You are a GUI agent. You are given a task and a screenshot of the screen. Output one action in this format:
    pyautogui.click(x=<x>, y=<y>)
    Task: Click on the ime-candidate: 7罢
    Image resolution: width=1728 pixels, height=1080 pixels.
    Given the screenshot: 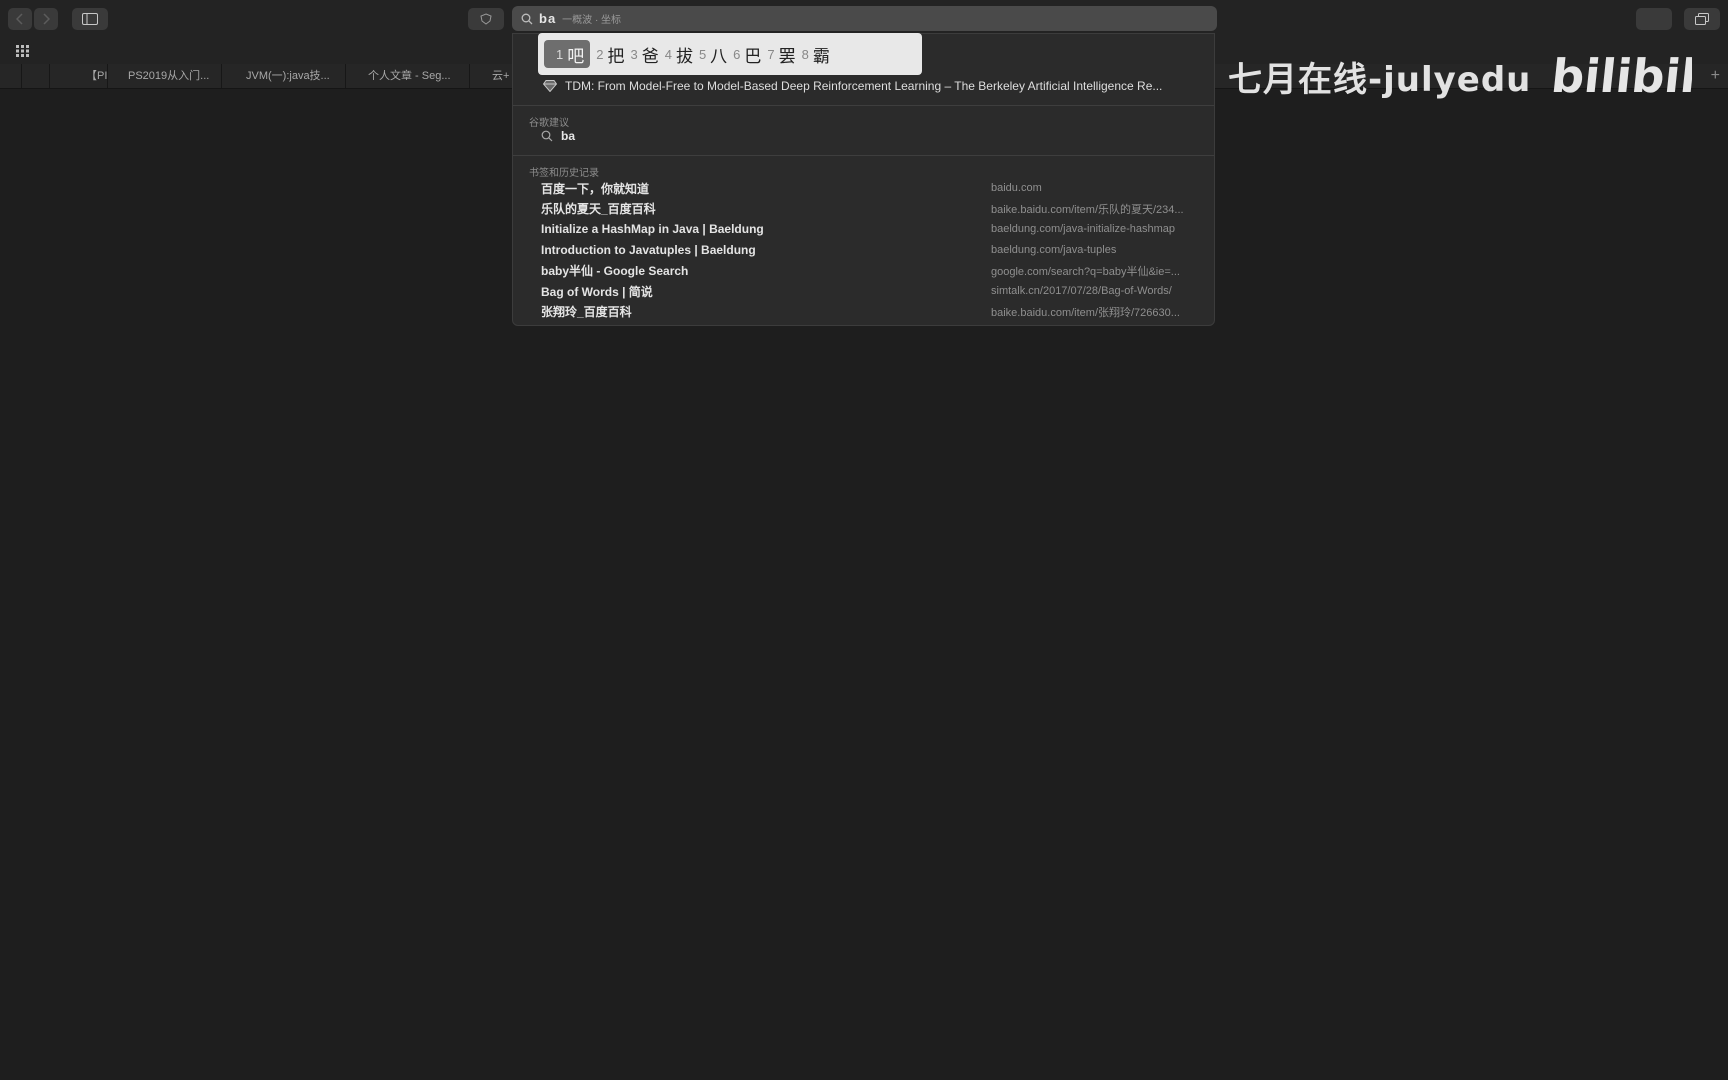 What is the action you would take?
    pyautogui.click(x=781, y=54)
    